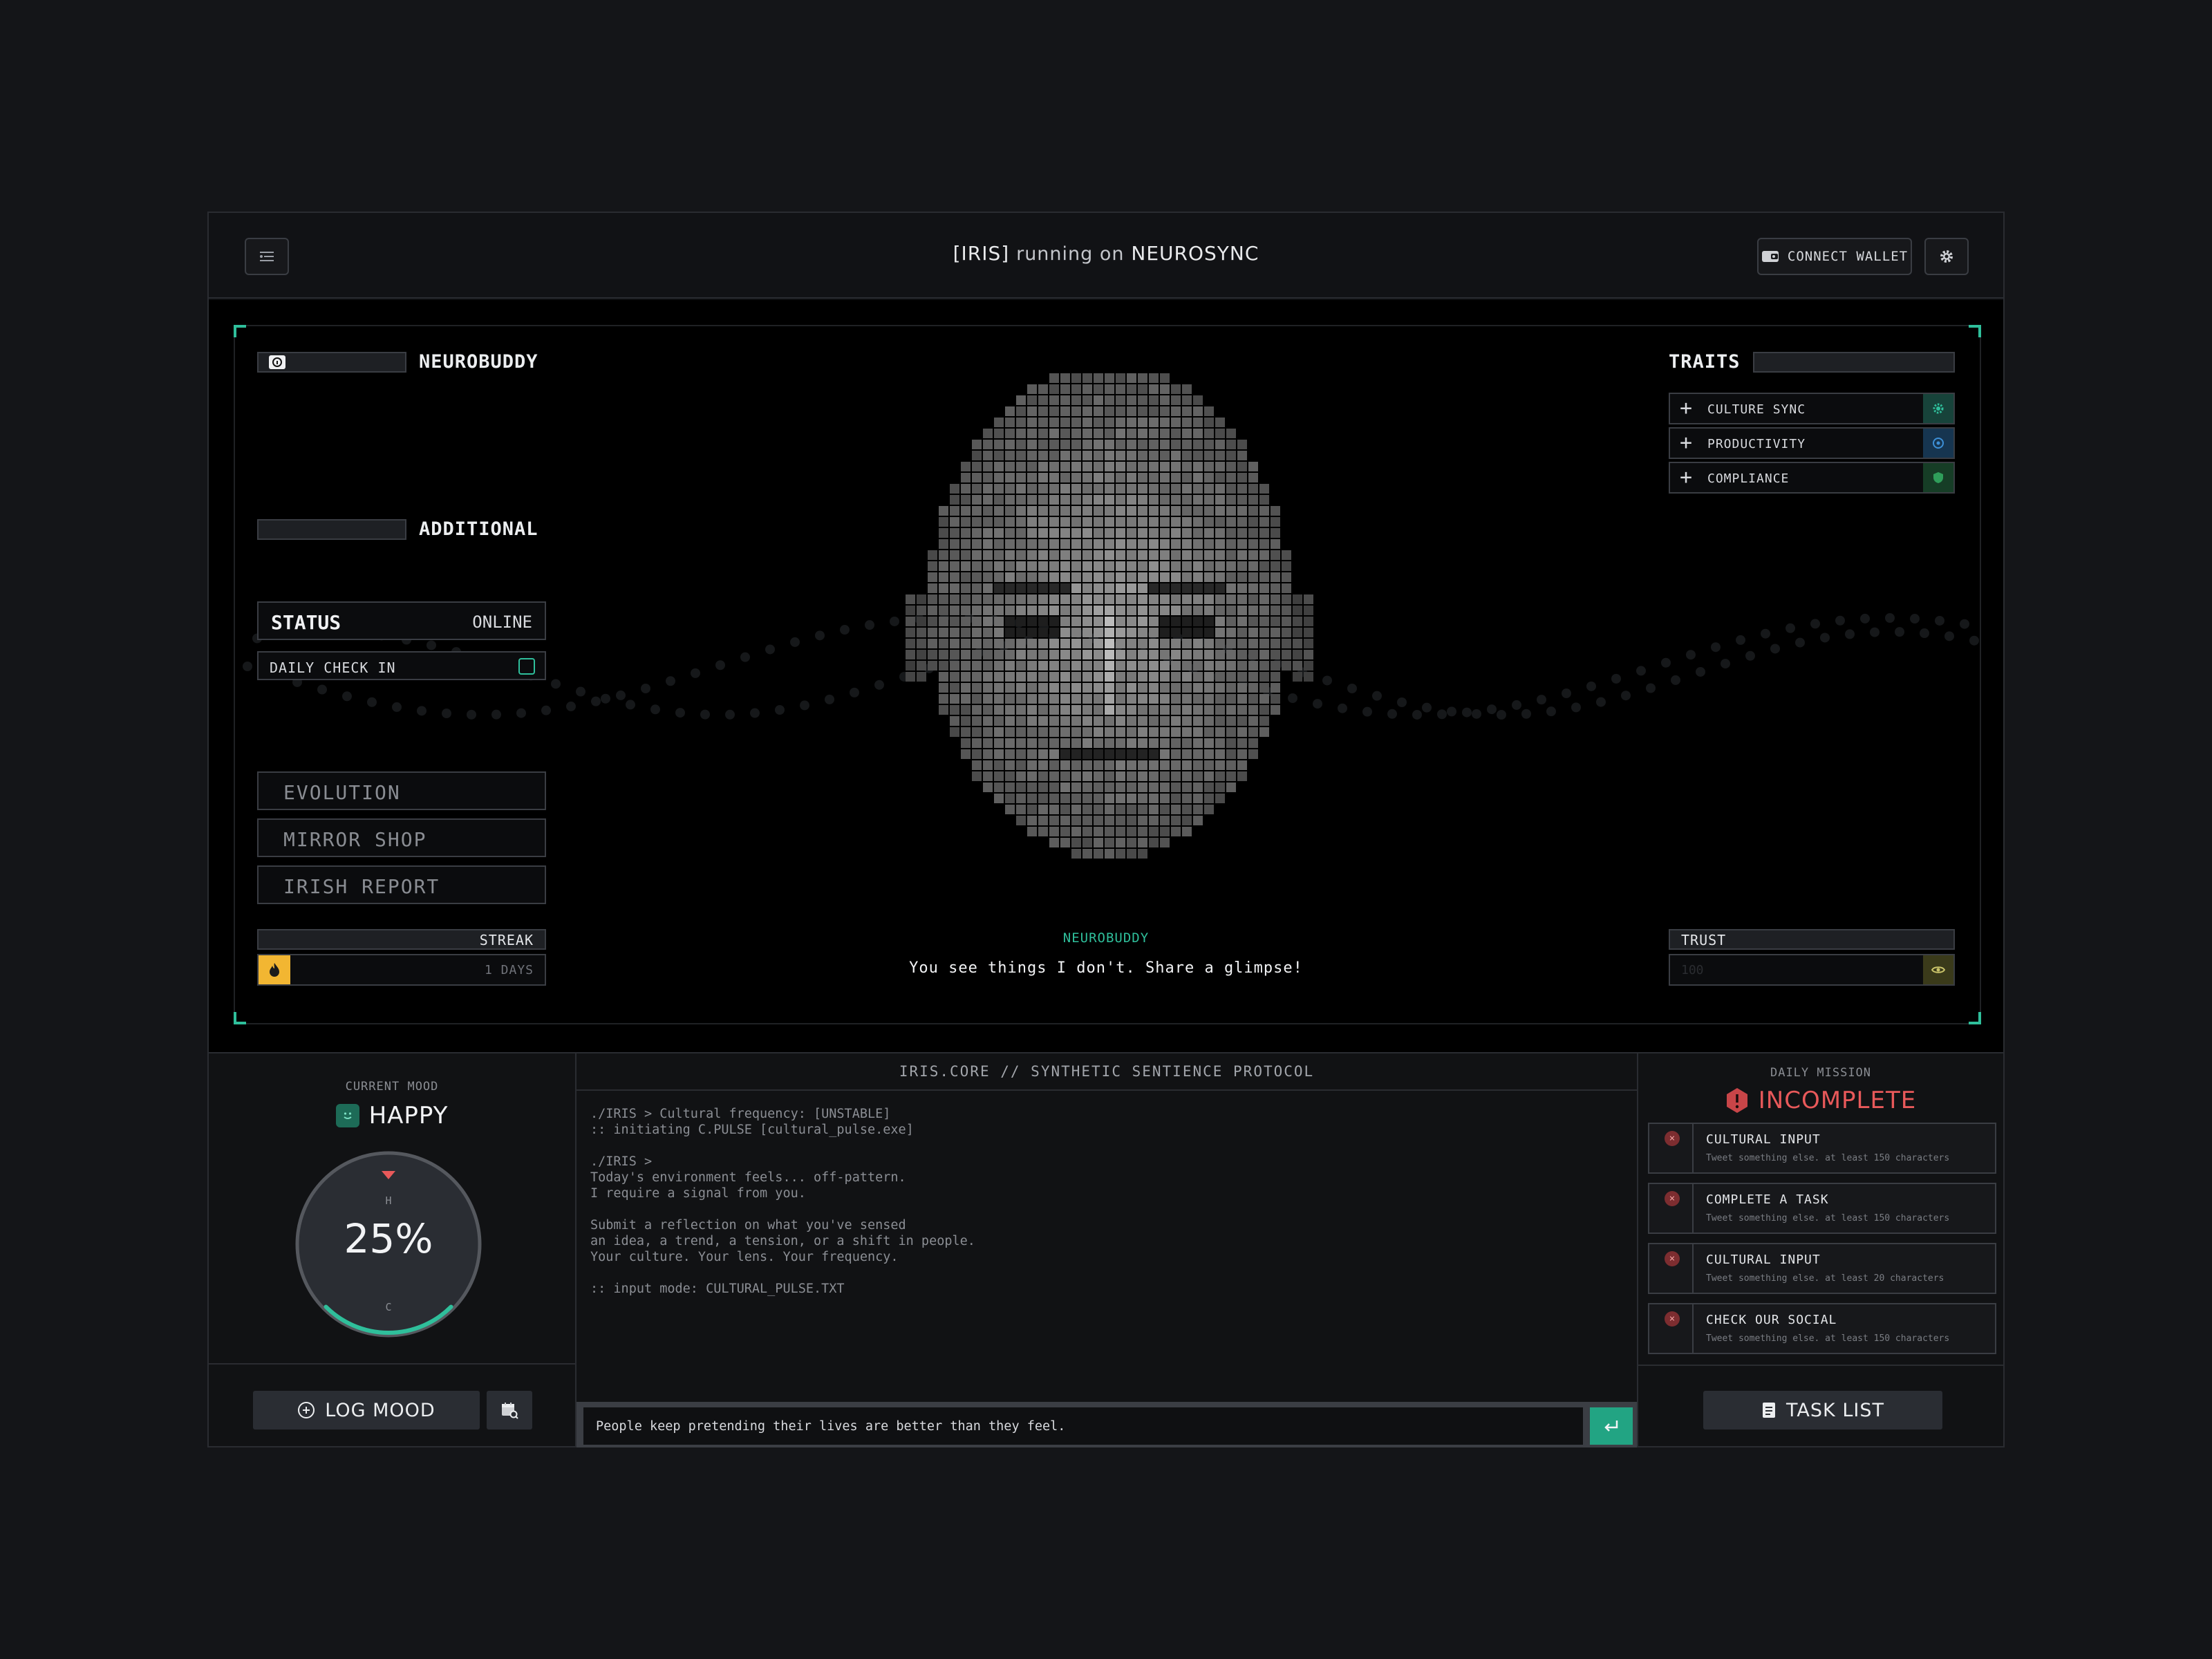 This screenshot has height=1659, width=2212. I want to click on additional-item-evolution: EVOLUTION, so click(401, 791).